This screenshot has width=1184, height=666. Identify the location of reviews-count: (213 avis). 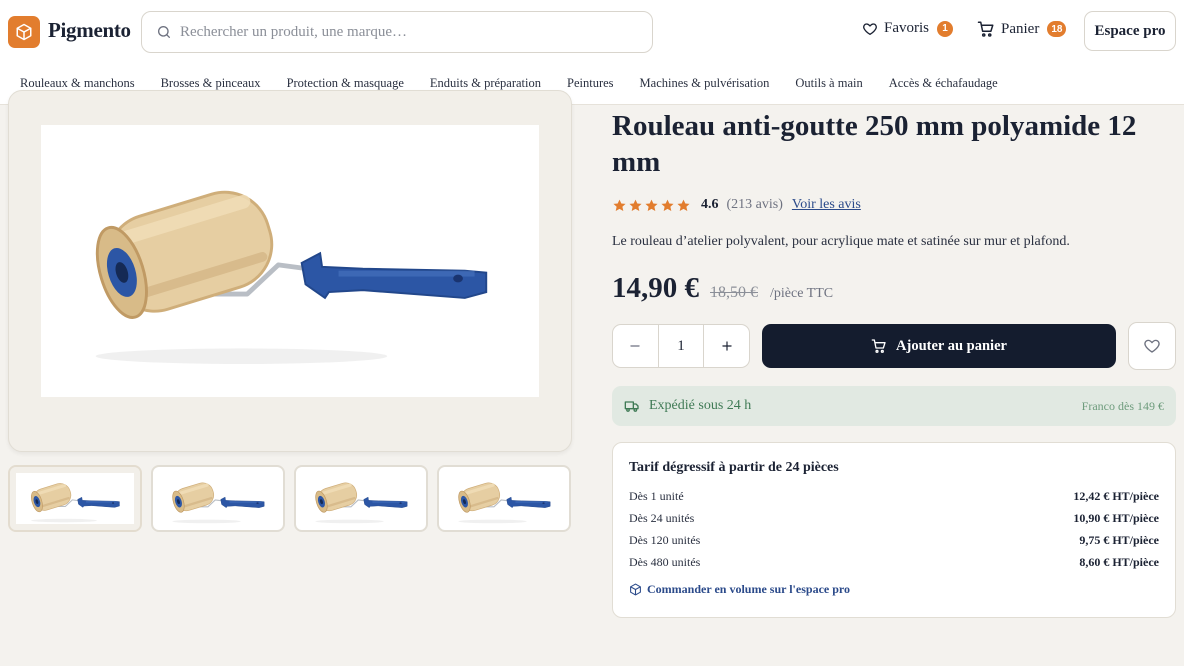
(754, 204).